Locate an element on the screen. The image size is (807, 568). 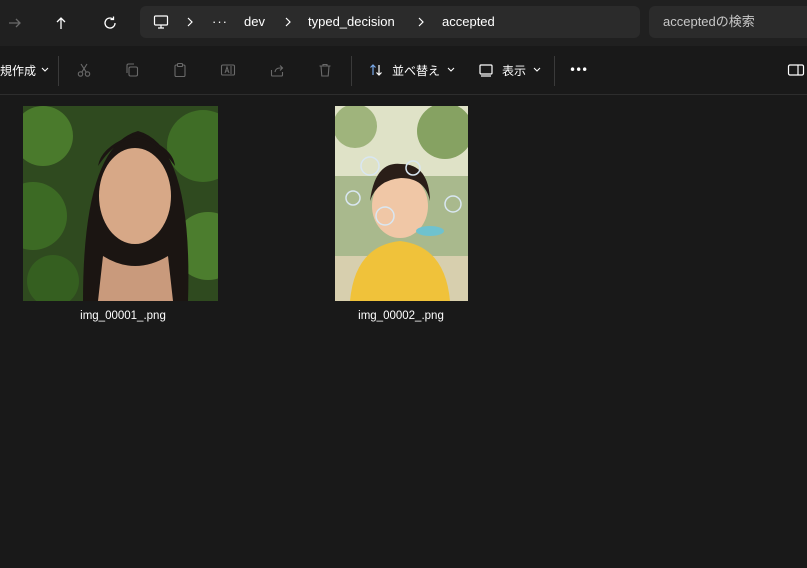
arrow-right-icon is located at coordinates (15, 23).